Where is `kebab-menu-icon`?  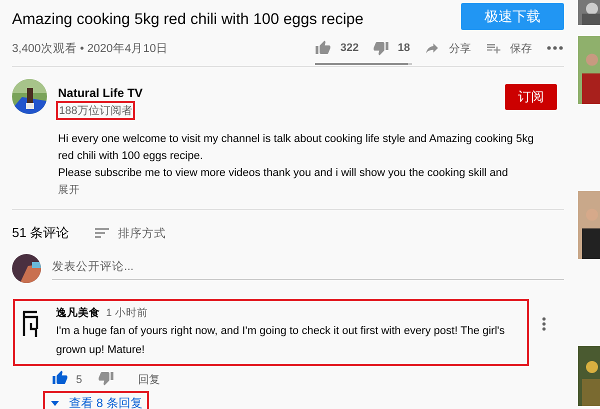
kebab-menu-icon is located at coordinates (544, 324).